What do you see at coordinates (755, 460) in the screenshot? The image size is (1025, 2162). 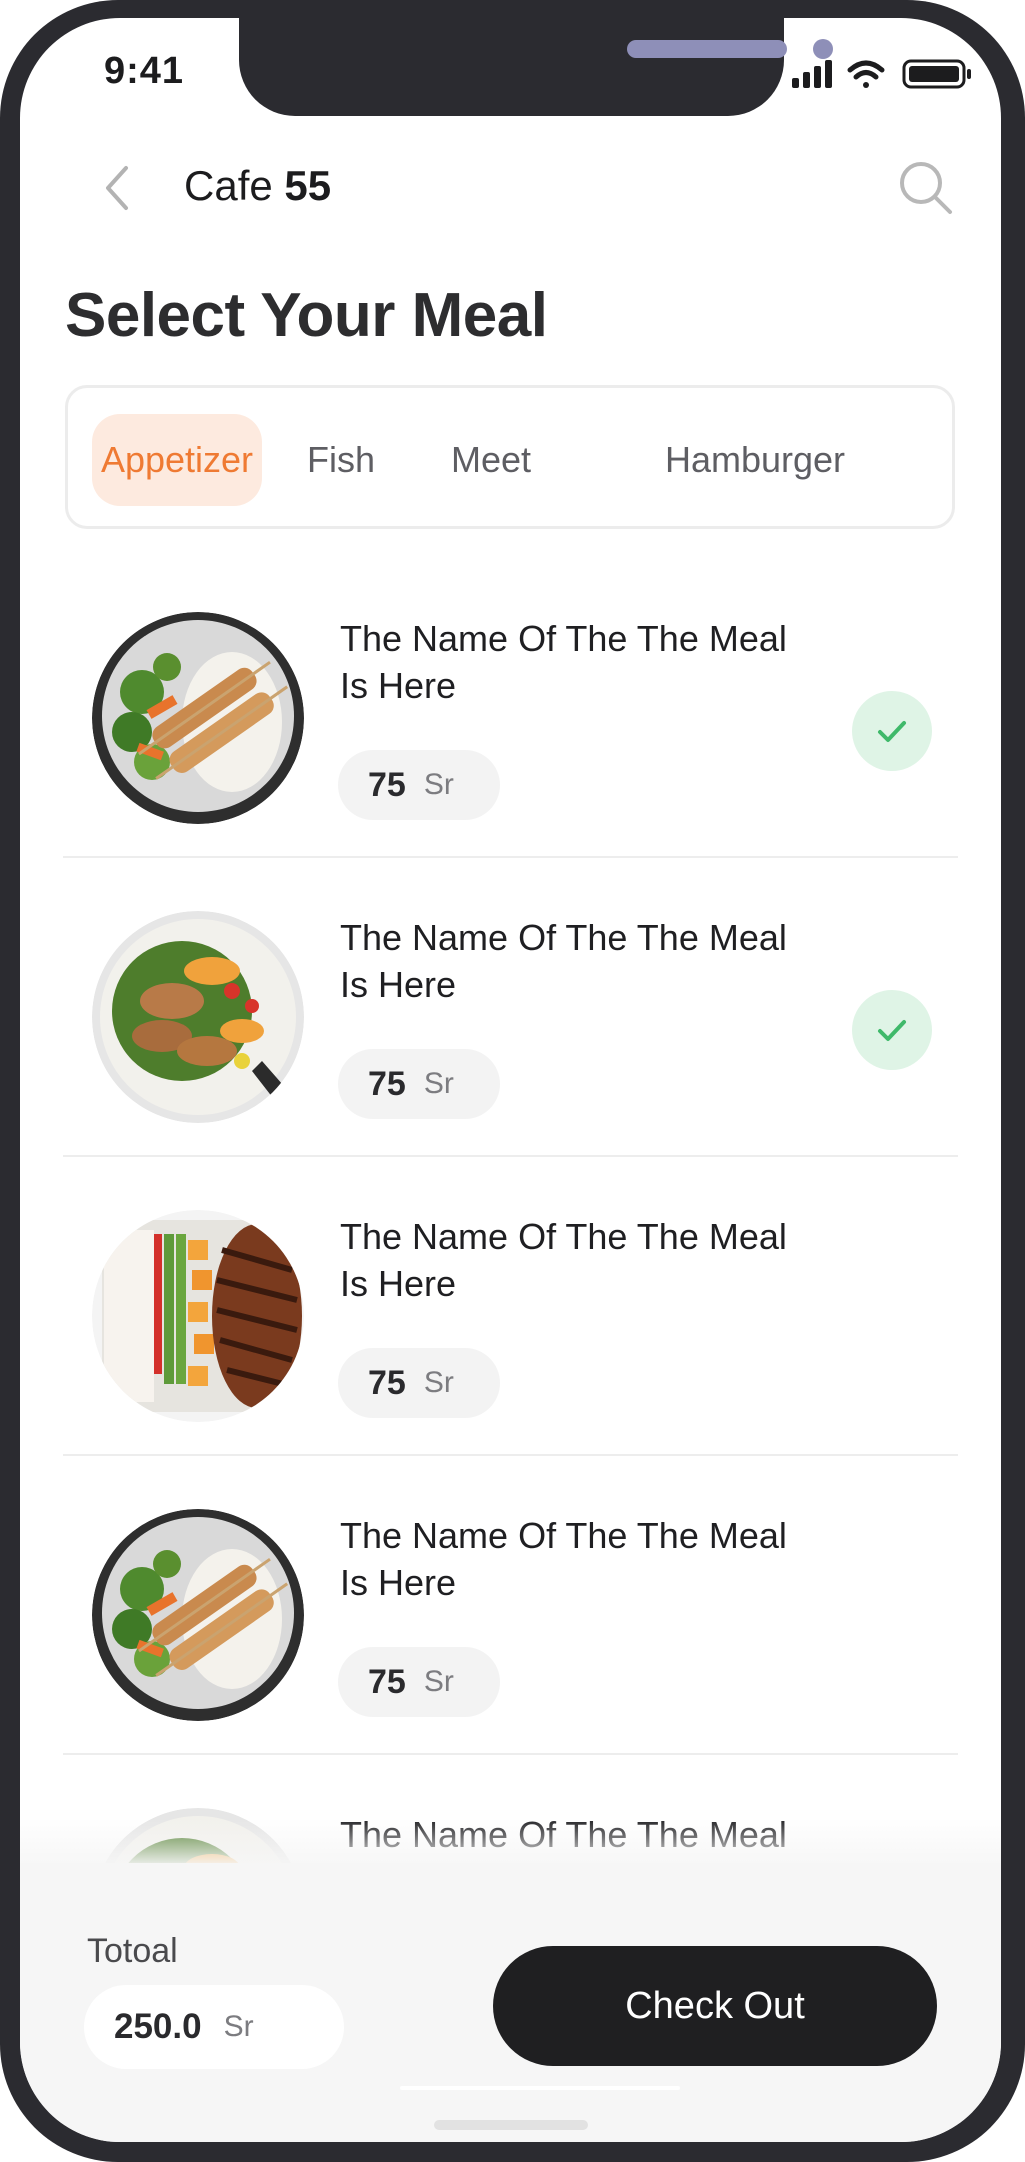 I see `tab-hamburger: Hamburger` at bounding box center [755, 460].